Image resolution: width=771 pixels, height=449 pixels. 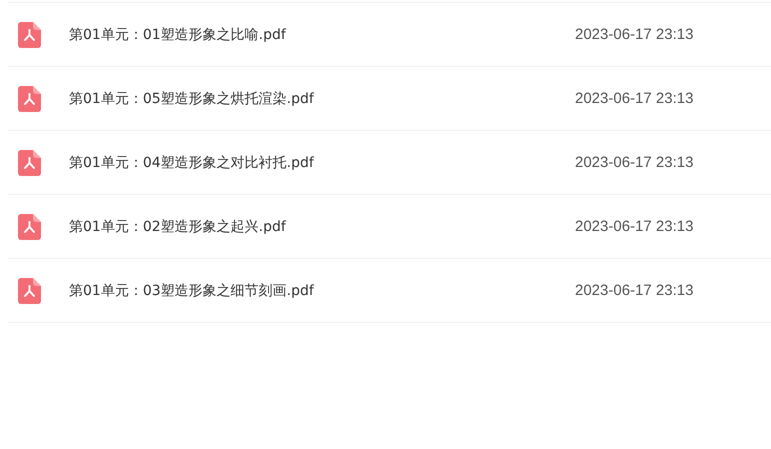 What do you see at coordinates (322, 227) in the screenshot?
I see `file-name: 第01单元：02塑造形象之起兴.pdf` at bounding box center [322, 227].